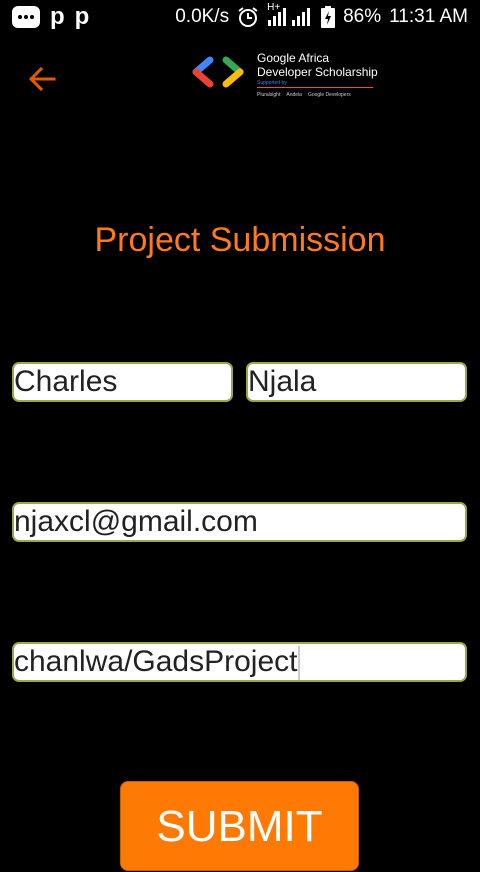 This screenshot has height=872, width=480. What do you see at coordinates (428, 16) in the screenshot?
I see `clock: 11:31 AM` at bounding box center [428, 16].